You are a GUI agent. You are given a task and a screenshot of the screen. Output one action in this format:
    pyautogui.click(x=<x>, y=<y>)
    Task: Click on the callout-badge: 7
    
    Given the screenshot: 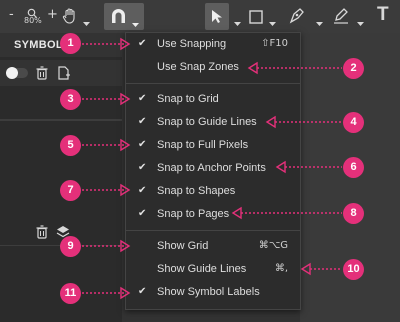 What is the action you would take?
    pyautogui.click(x=70, y=190)
    